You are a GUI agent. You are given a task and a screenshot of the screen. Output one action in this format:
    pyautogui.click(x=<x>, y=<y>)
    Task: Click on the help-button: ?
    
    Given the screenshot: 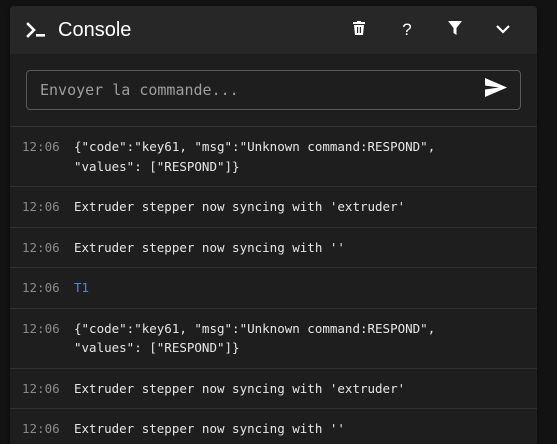 What is the action you would take?
    pyautogui.click(x=407, y=30)
    